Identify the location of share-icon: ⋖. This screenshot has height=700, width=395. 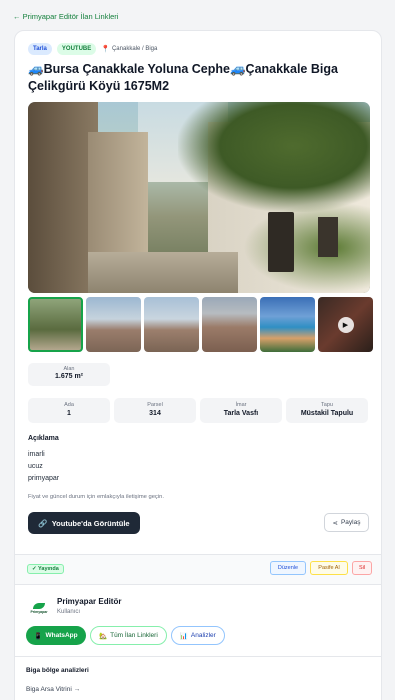
(335, 523).